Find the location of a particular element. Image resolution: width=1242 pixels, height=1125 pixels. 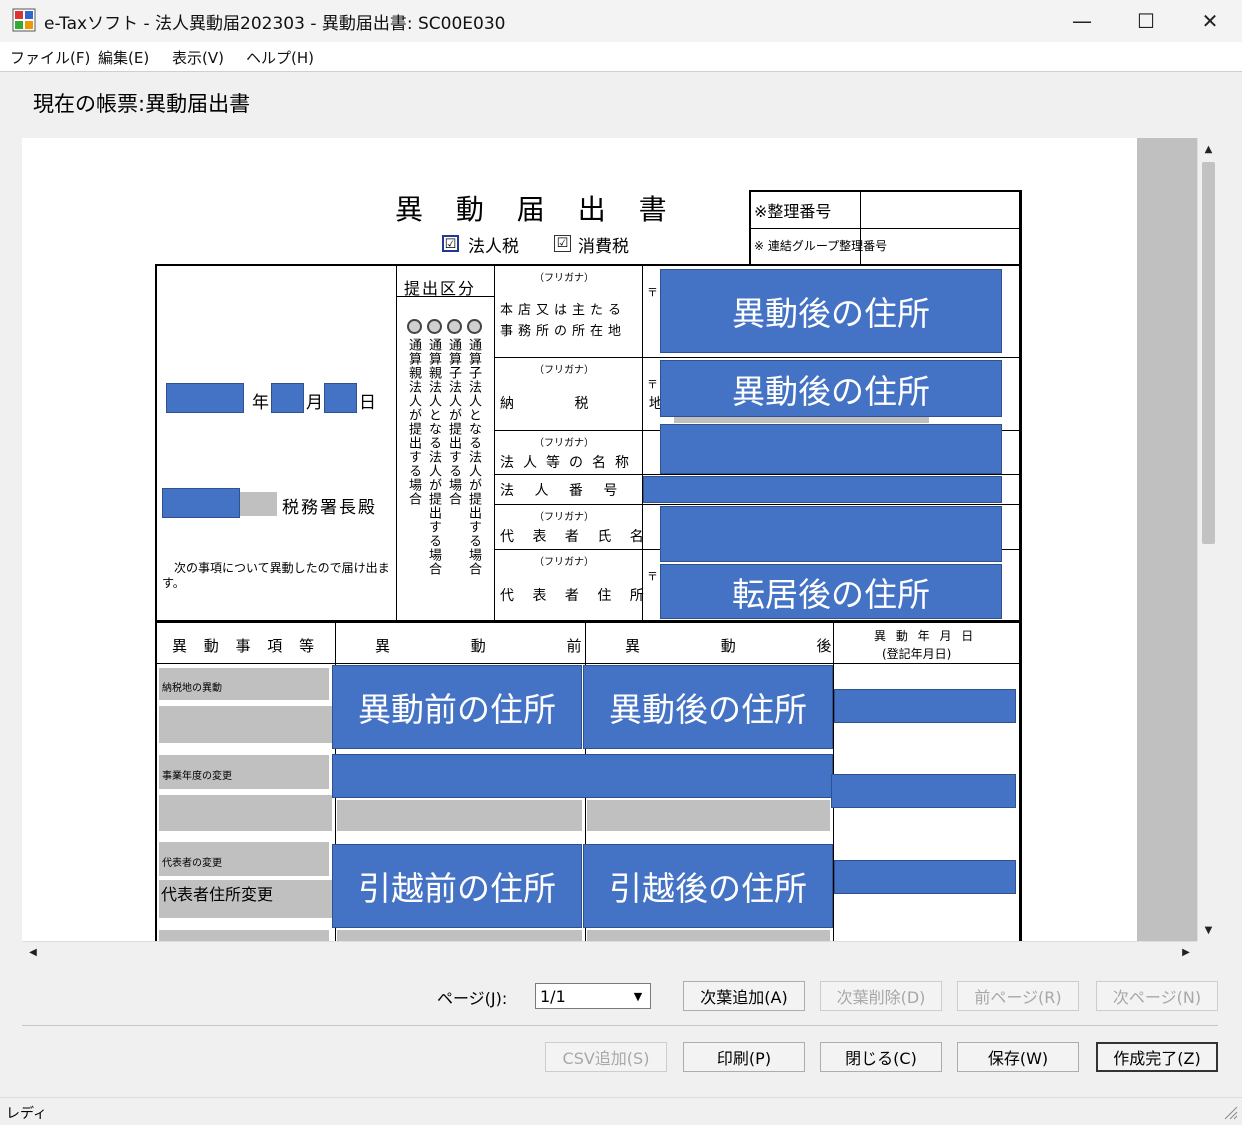

close-button: ✕ is located at coordinates (1210, 21).